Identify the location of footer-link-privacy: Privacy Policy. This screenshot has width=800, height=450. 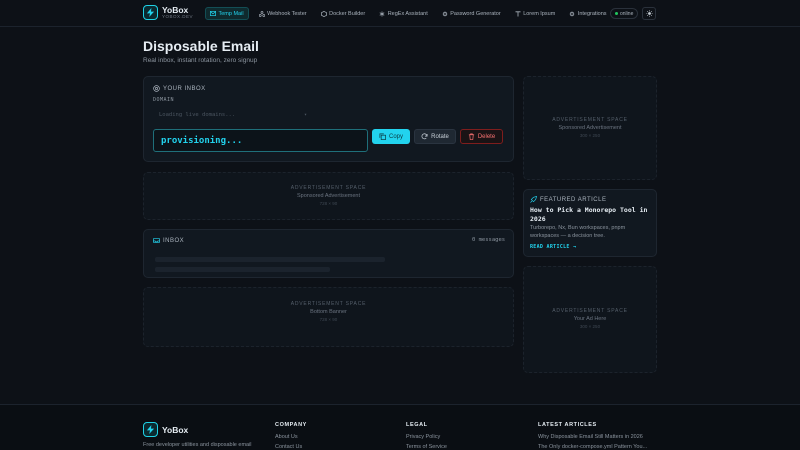
(423, 437).